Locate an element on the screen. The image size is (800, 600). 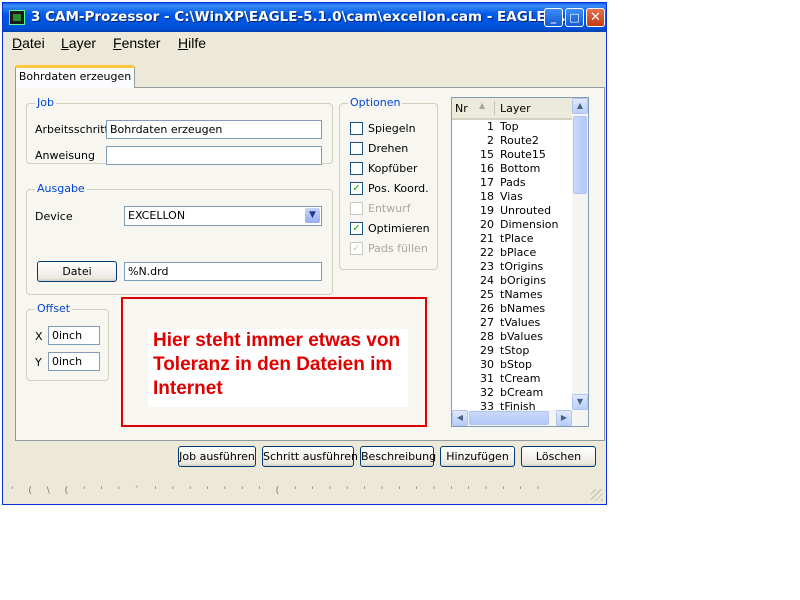
layer-name: Top is located at coordinates (509, 126).